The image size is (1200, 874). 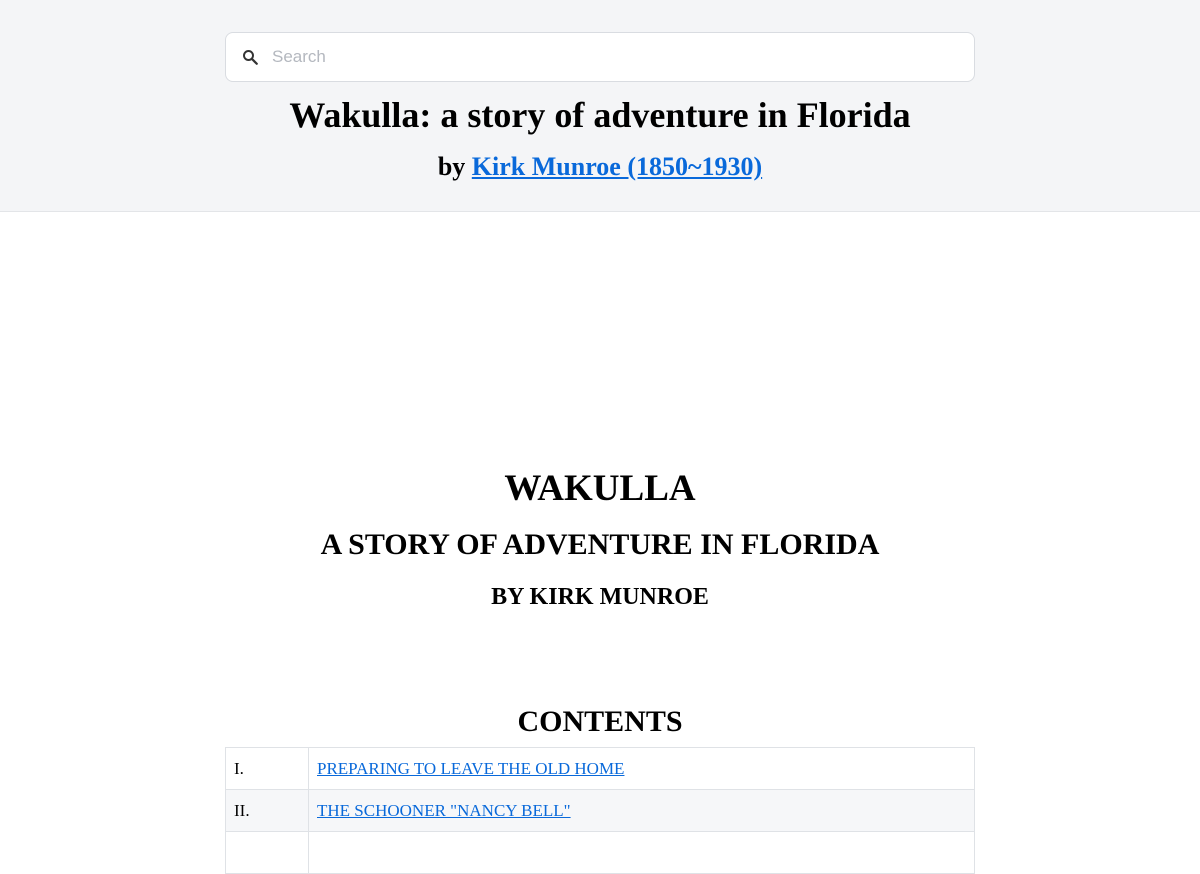 What do you see at coordinates (470, 768) in the screenshot?
I see `chapter-link: PREPARING TO LEAVE THE OLD HOME` at bounding box center [470, 768].